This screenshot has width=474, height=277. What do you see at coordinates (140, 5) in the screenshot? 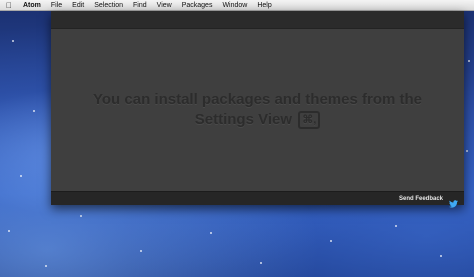
I see `menu-find: Find` at bounding box center [140, 5].